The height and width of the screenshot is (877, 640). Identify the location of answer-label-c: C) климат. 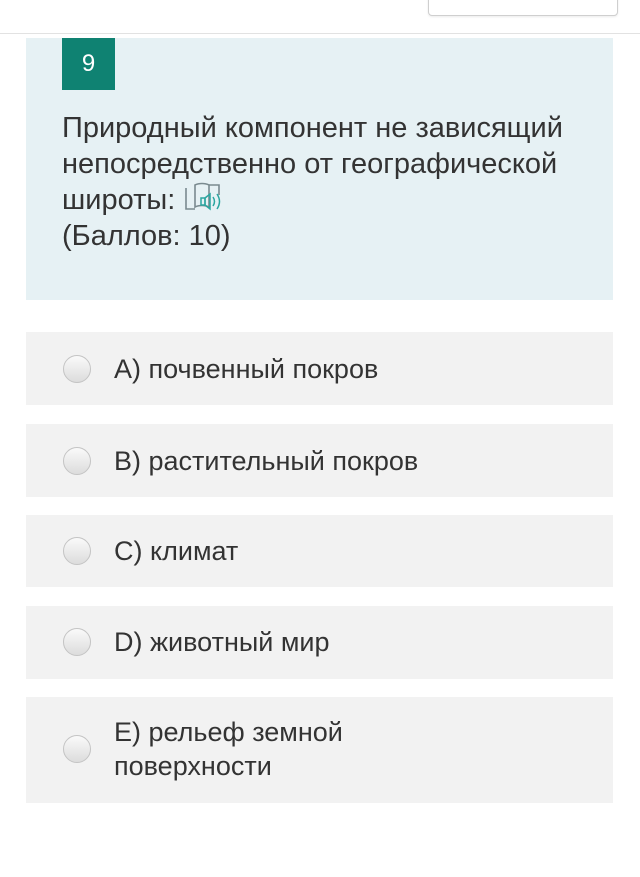
(176, 551).